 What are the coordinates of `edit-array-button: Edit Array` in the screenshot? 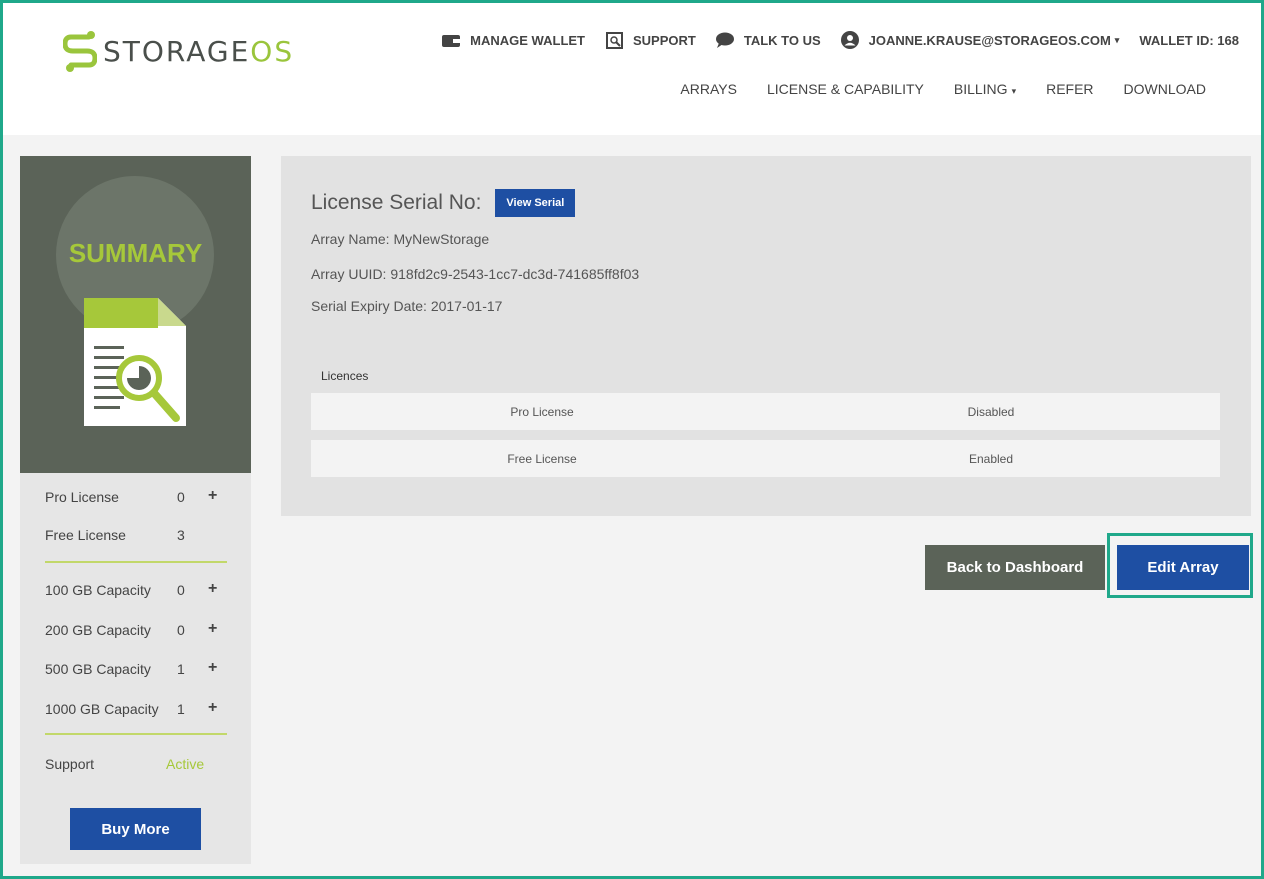 It's located at (1183, 567).